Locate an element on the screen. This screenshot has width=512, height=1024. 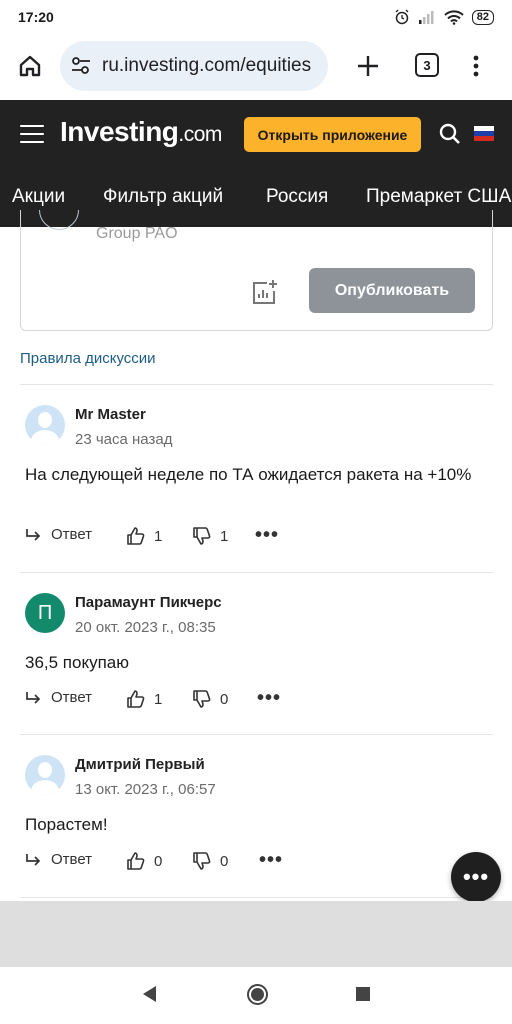
more-horizontal-icon: ••• is located at coordinates (476, 876).